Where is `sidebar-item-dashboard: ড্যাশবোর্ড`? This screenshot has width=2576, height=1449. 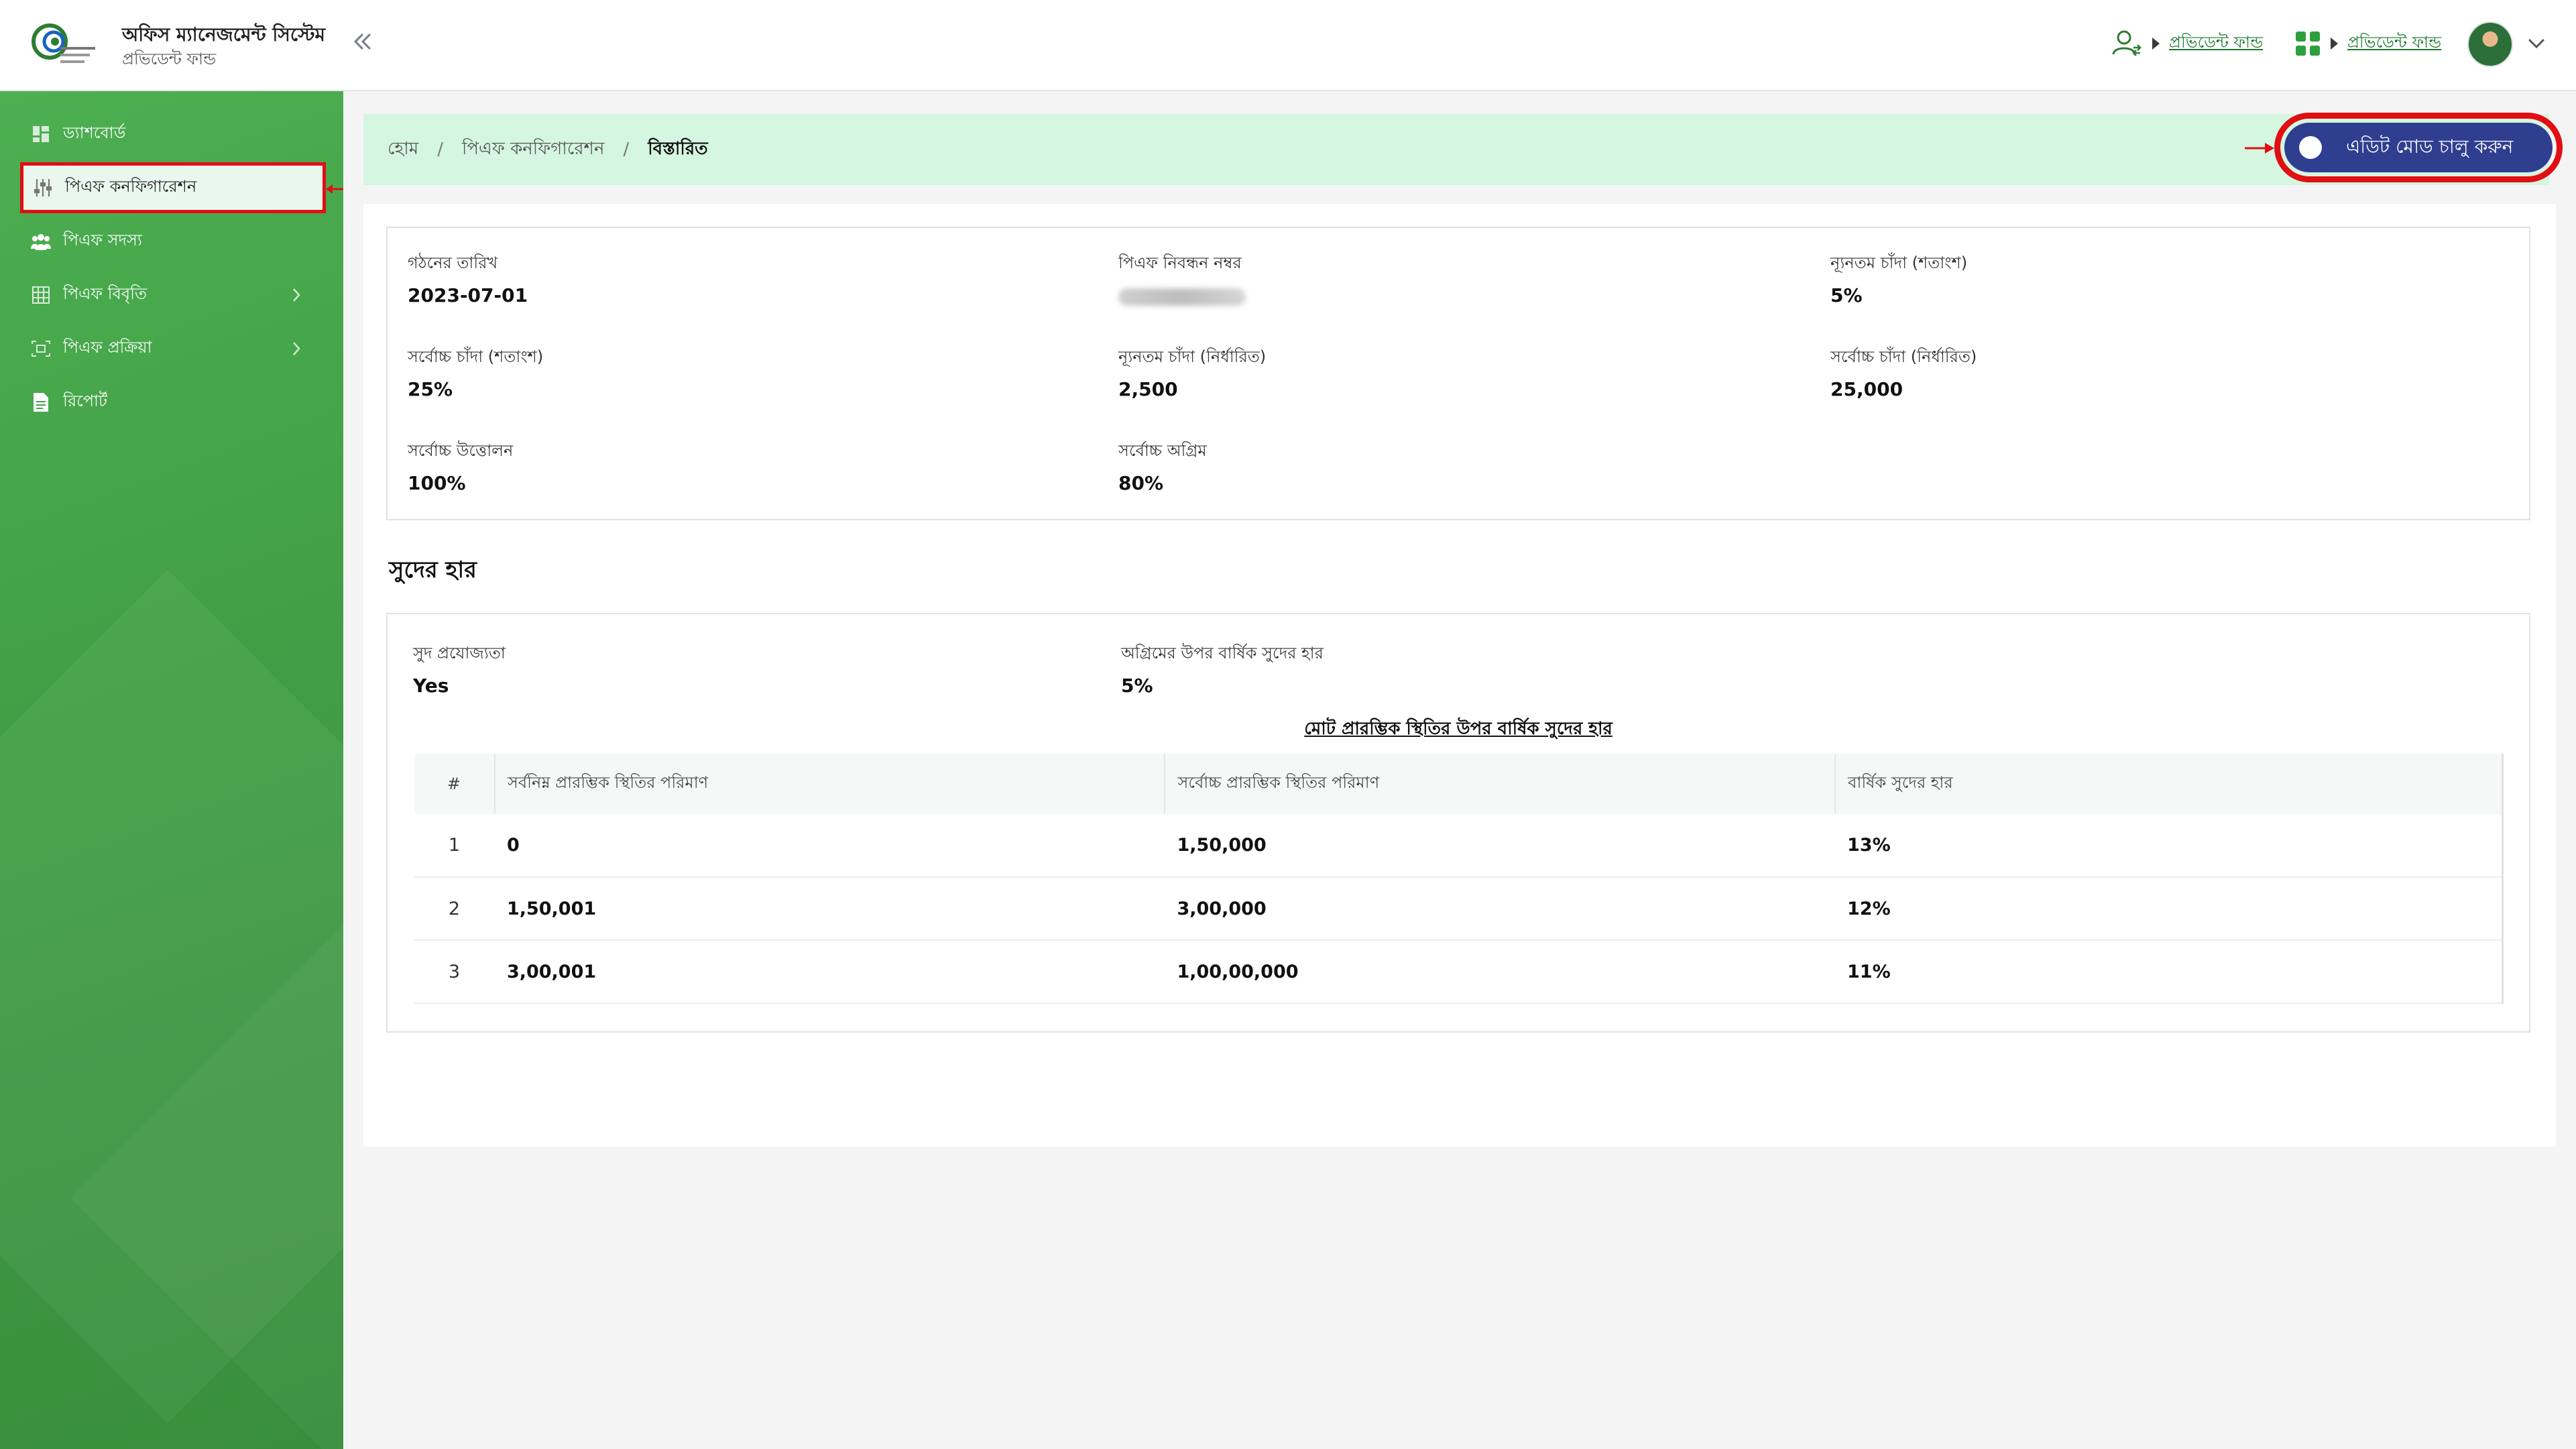
sidebar-item-dashboard: ড্যাশবোর্ড is located at coordinates (171, 134).